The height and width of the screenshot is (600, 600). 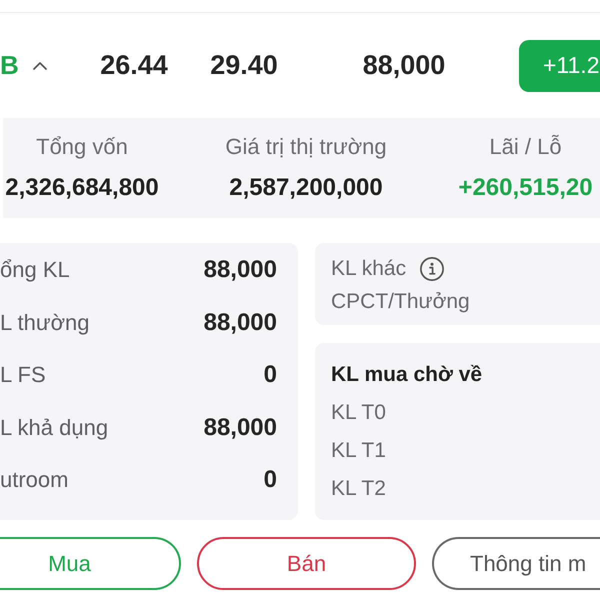 I want to click on buy-button: Mua, so click(x=90, y=563).